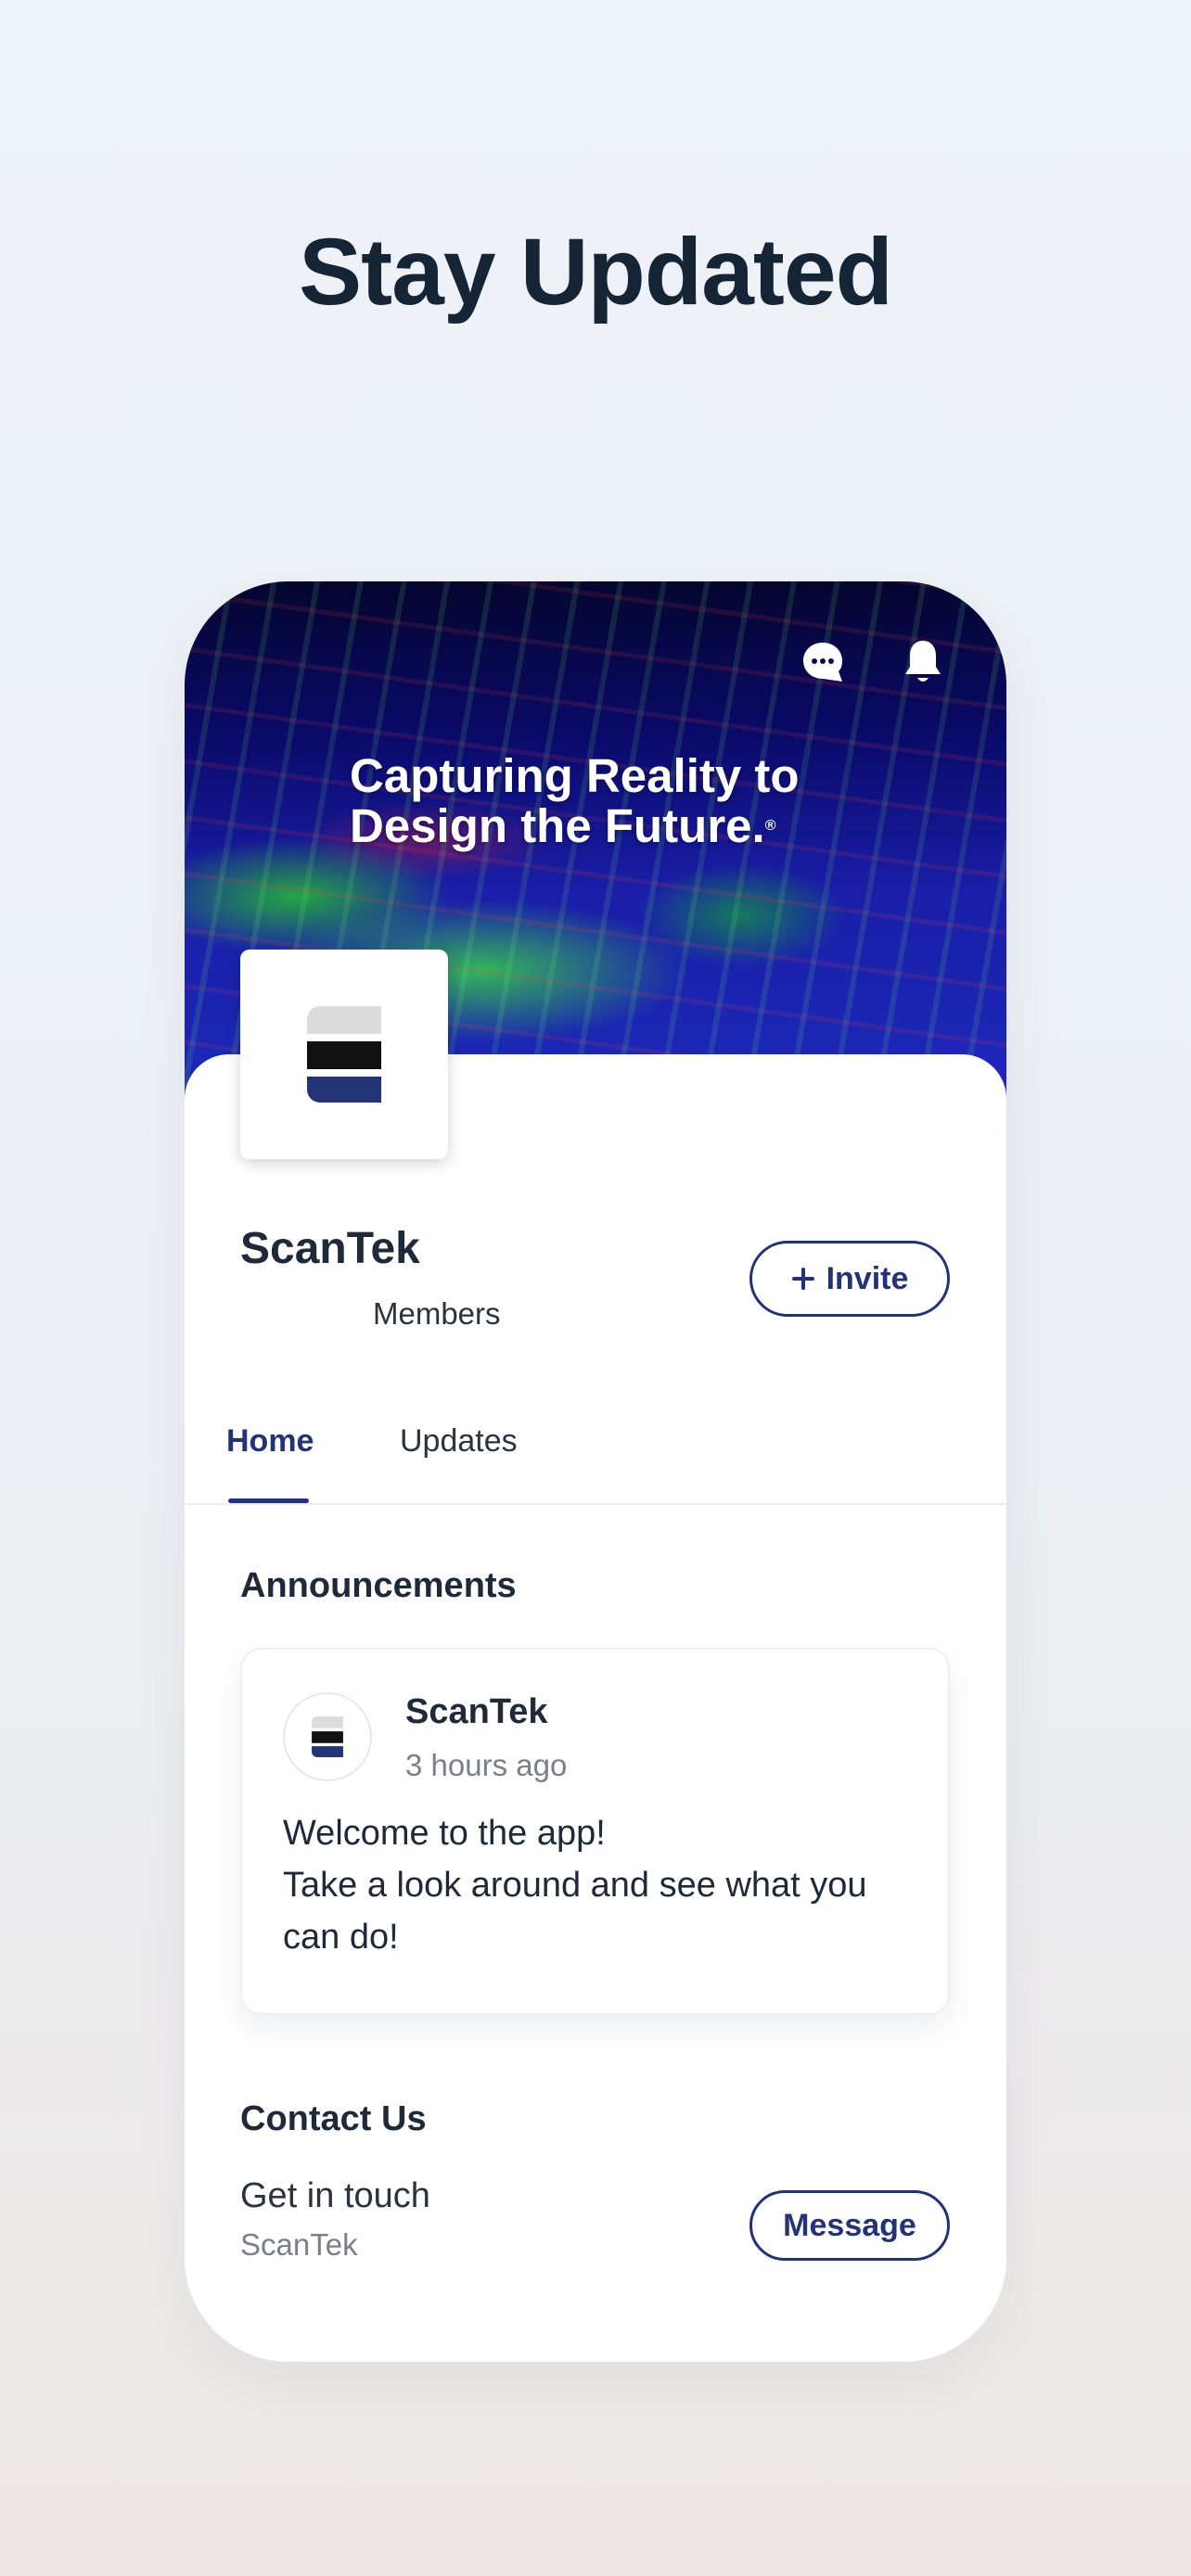  I want to click on org-name: ScanTek, so click(330, 1249).